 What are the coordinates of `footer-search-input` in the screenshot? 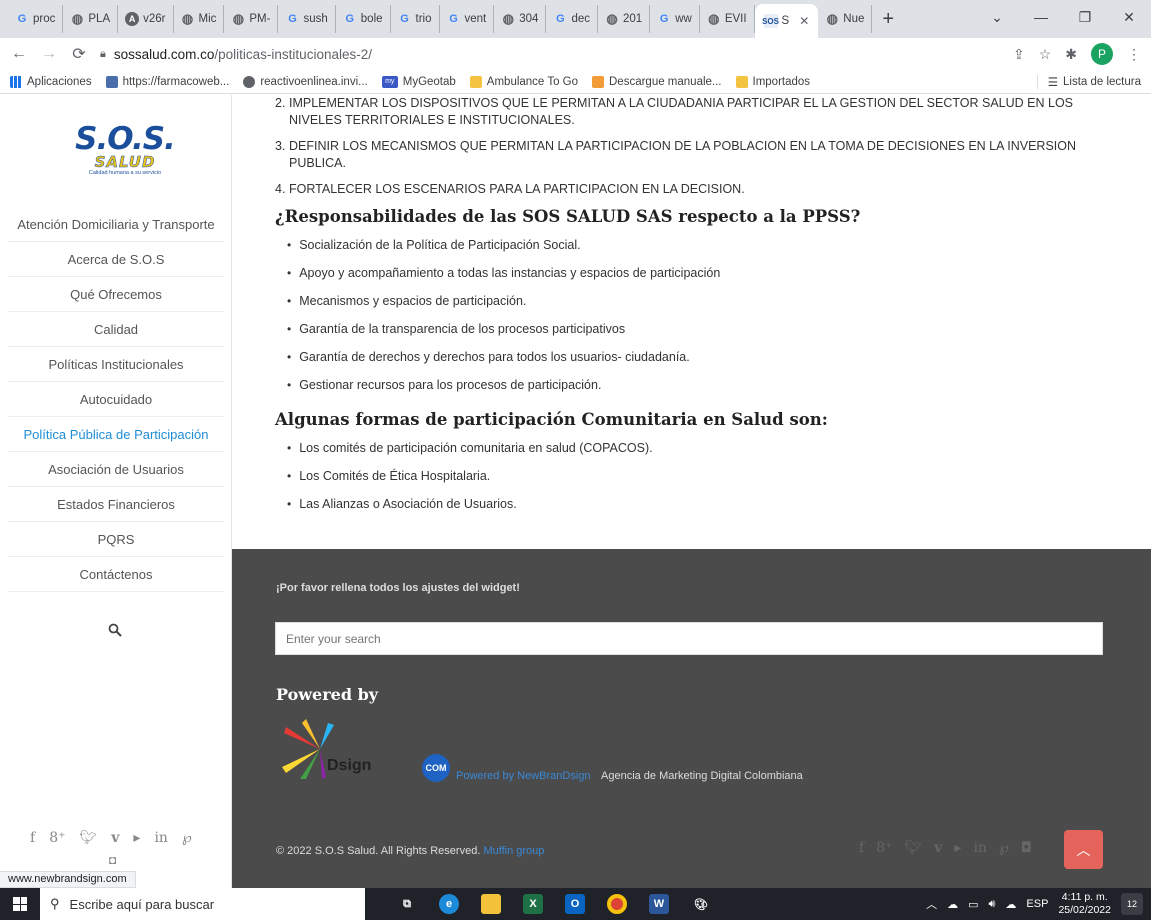 It's located at (689, 638).